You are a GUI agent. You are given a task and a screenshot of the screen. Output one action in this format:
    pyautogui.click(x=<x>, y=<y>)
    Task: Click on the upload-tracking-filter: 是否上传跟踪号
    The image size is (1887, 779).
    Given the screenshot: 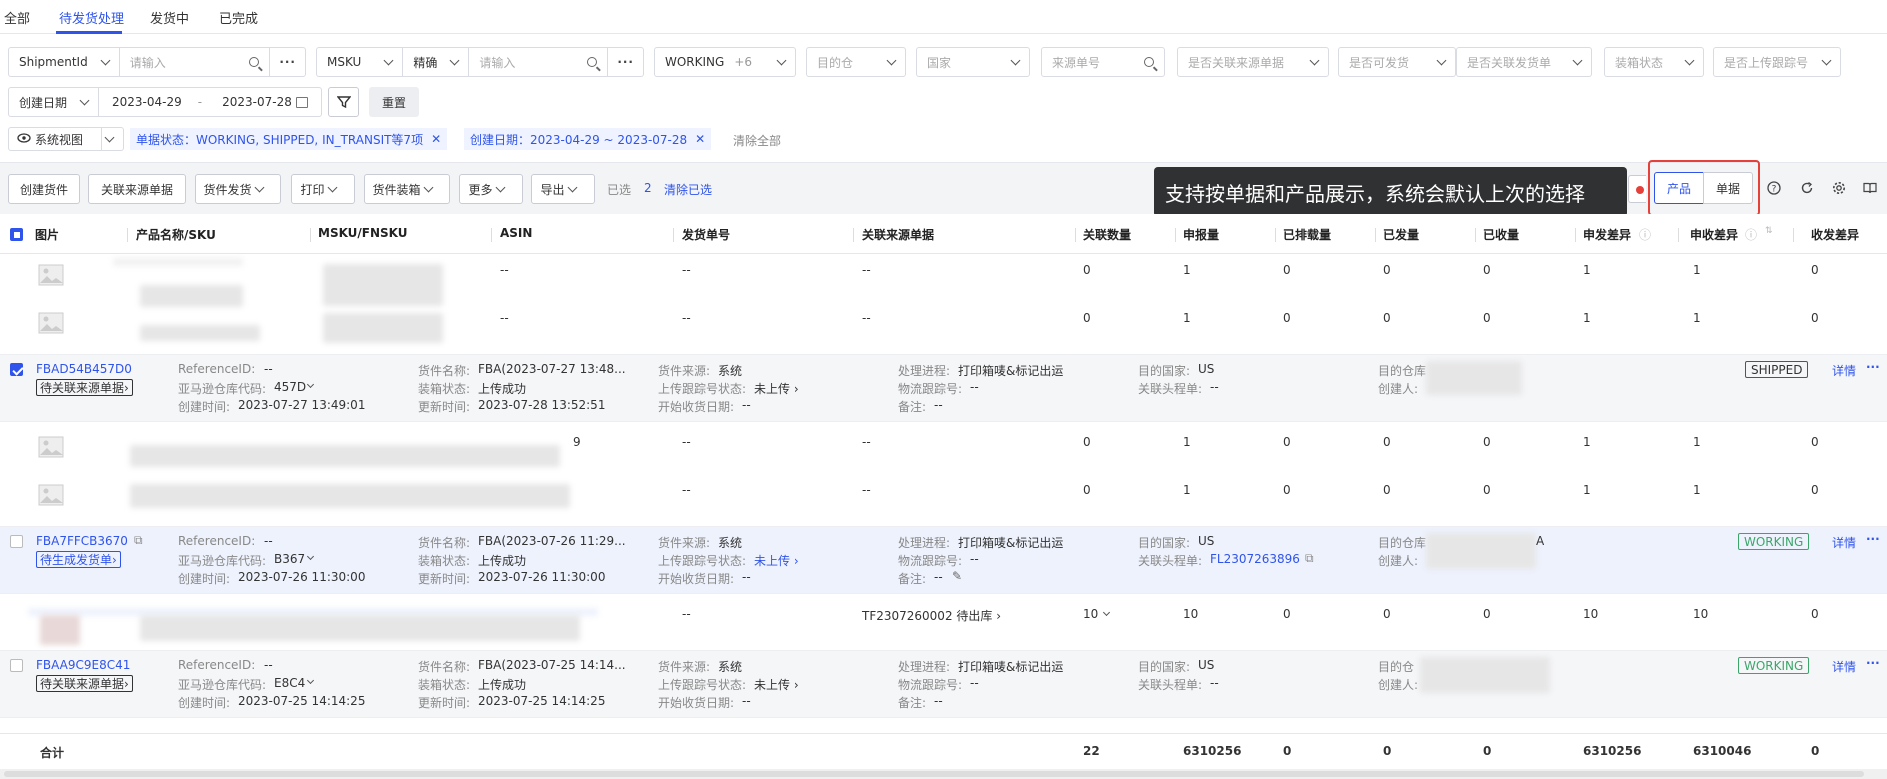 What is the action you would take?
    pyautogui.click(x=1777, y=62)
    